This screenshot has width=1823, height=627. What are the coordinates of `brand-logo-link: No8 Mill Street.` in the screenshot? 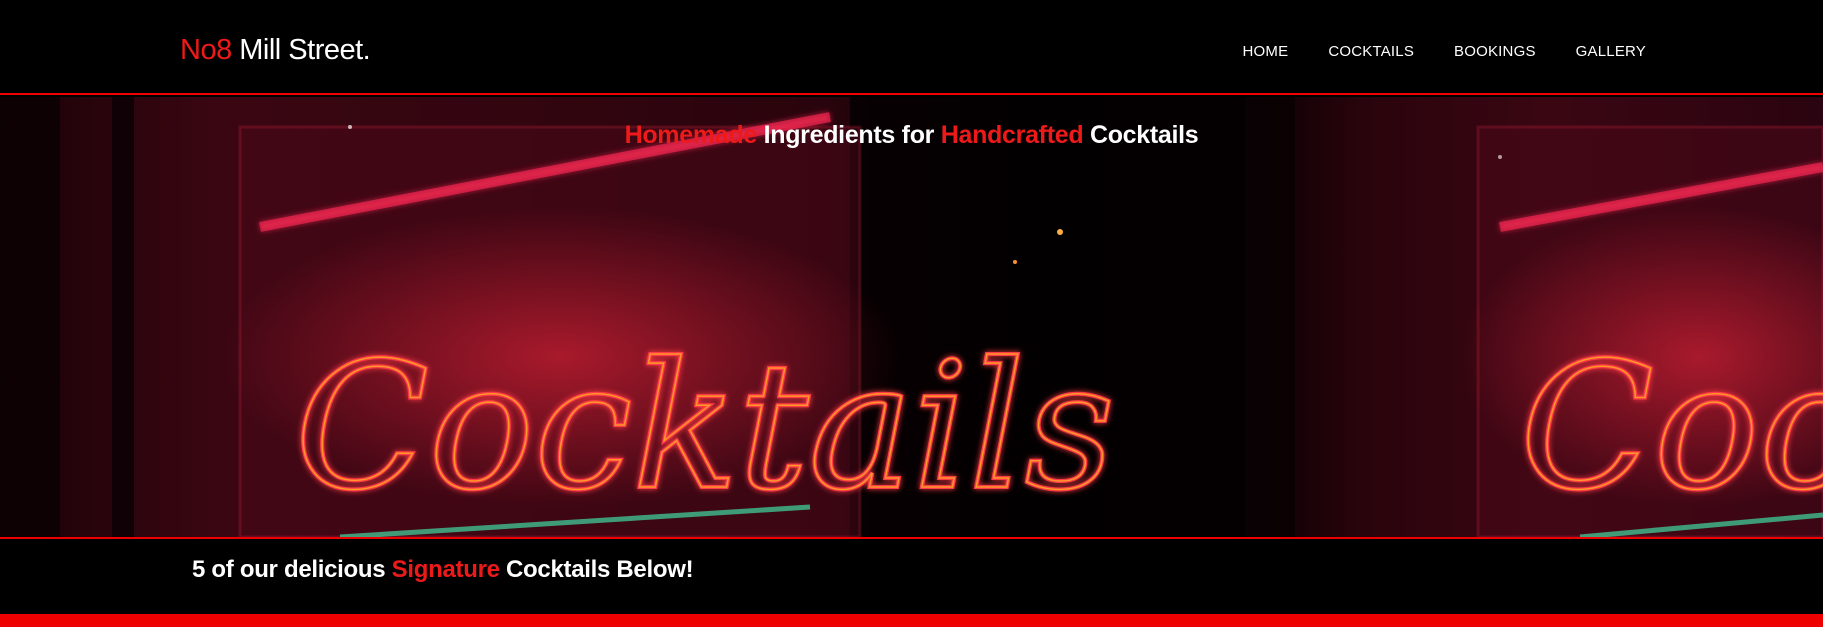 It's located at (275, 50).